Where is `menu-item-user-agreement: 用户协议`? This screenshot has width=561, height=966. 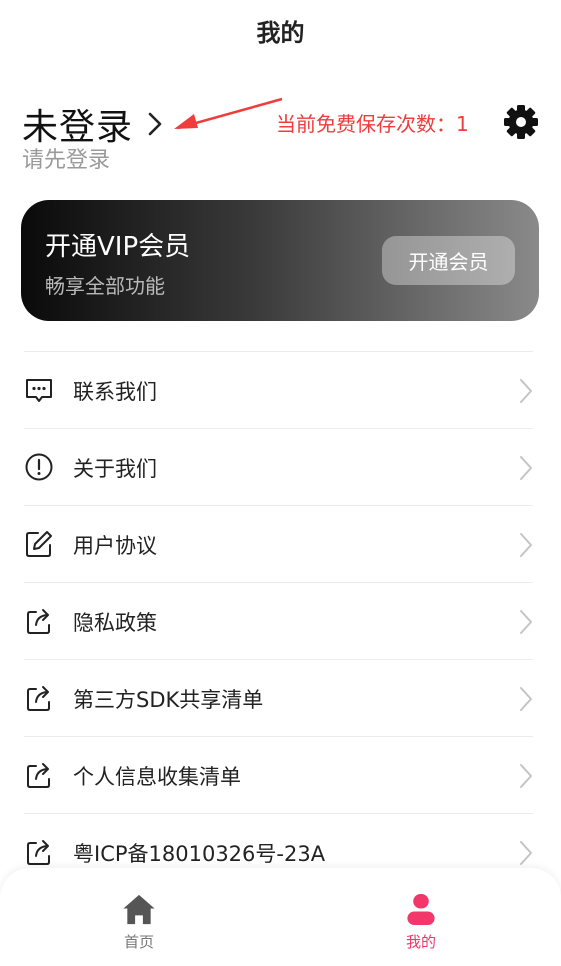
menu-item-user-agreement: 用户协议 is located at coordinates (278, 543).